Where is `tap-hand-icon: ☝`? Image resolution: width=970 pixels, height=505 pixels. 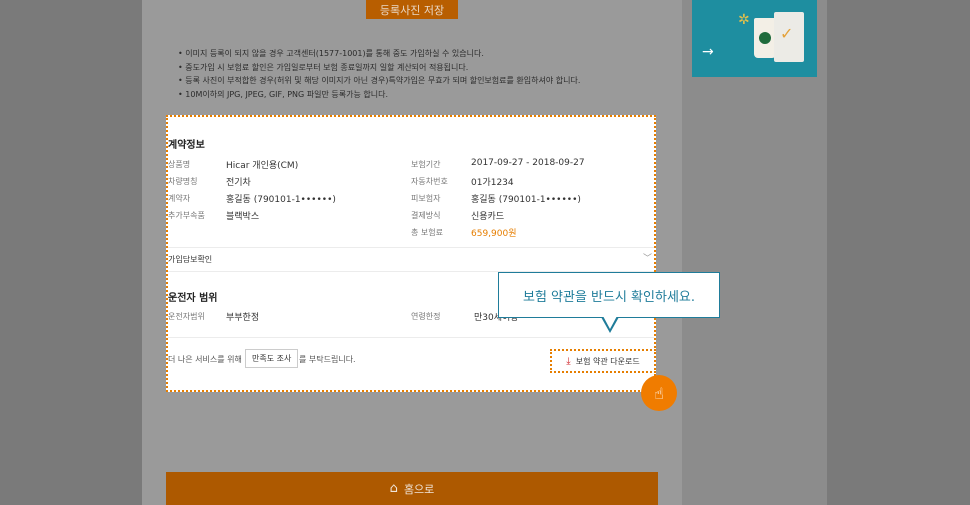 tap-hand-icon: ☝ is located at coordinates (659, 393).